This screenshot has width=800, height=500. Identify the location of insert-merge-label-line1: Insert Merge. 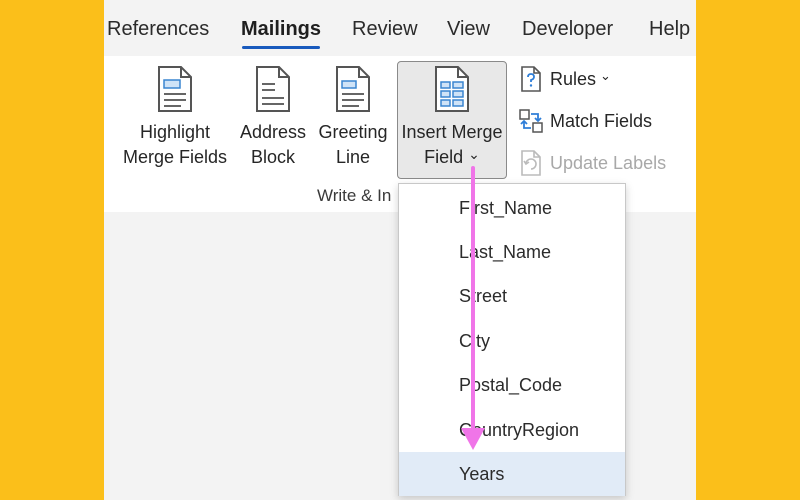
(452, 132).